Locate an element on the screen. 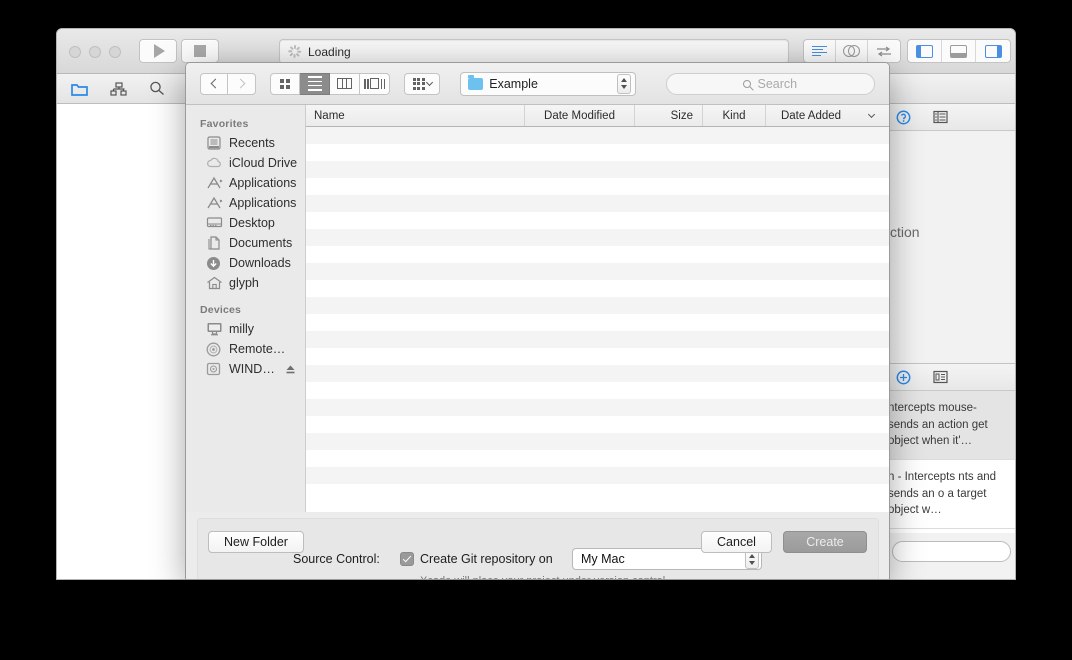 This screenshot has height=660, width=1072. standard-editor-icon is located at coordinates (820, 51).